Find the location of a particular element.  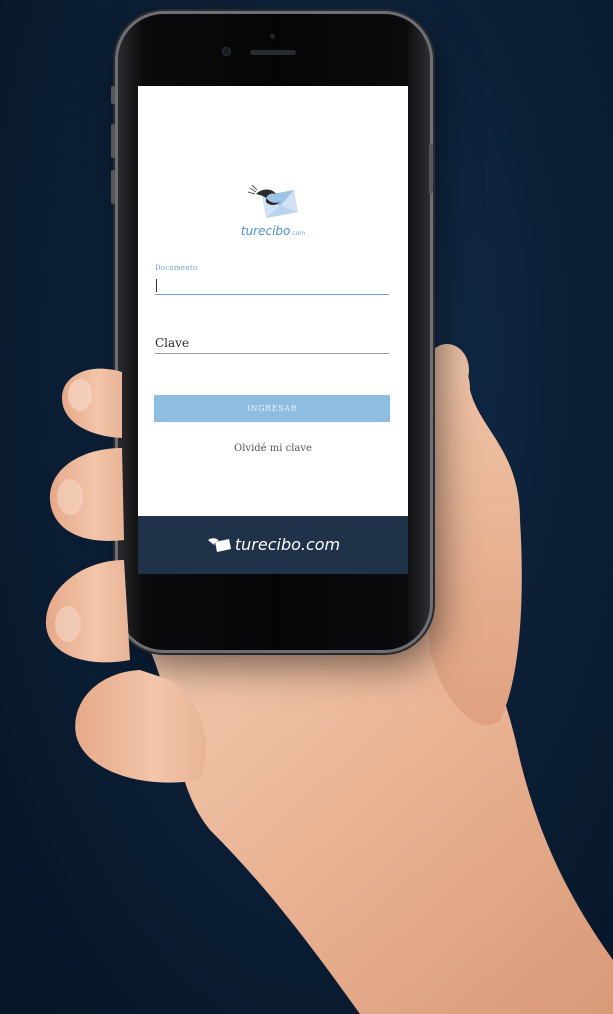

password-field: Clave is located at coordinates (272, 345).